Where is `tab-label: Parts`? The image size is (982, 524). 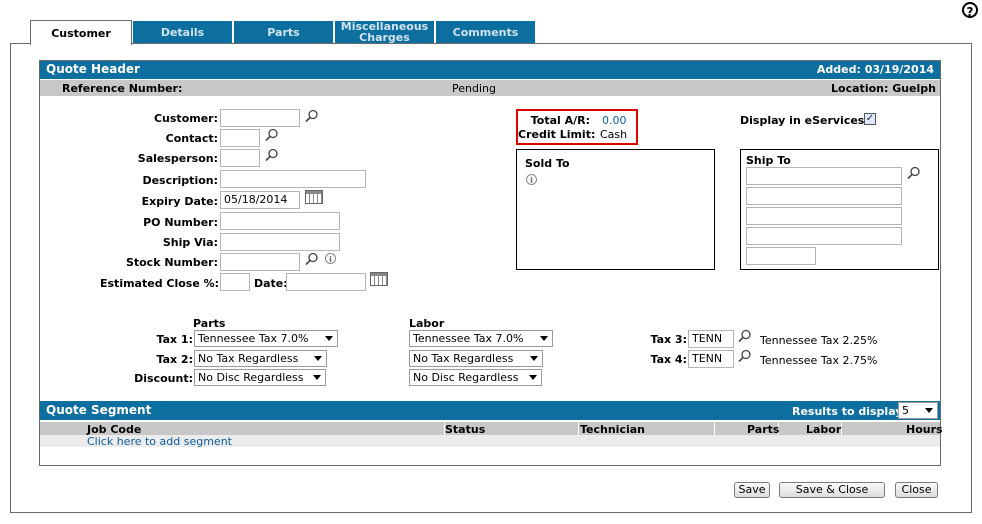
tab-label: Parts is located at coordinates (283, 32).